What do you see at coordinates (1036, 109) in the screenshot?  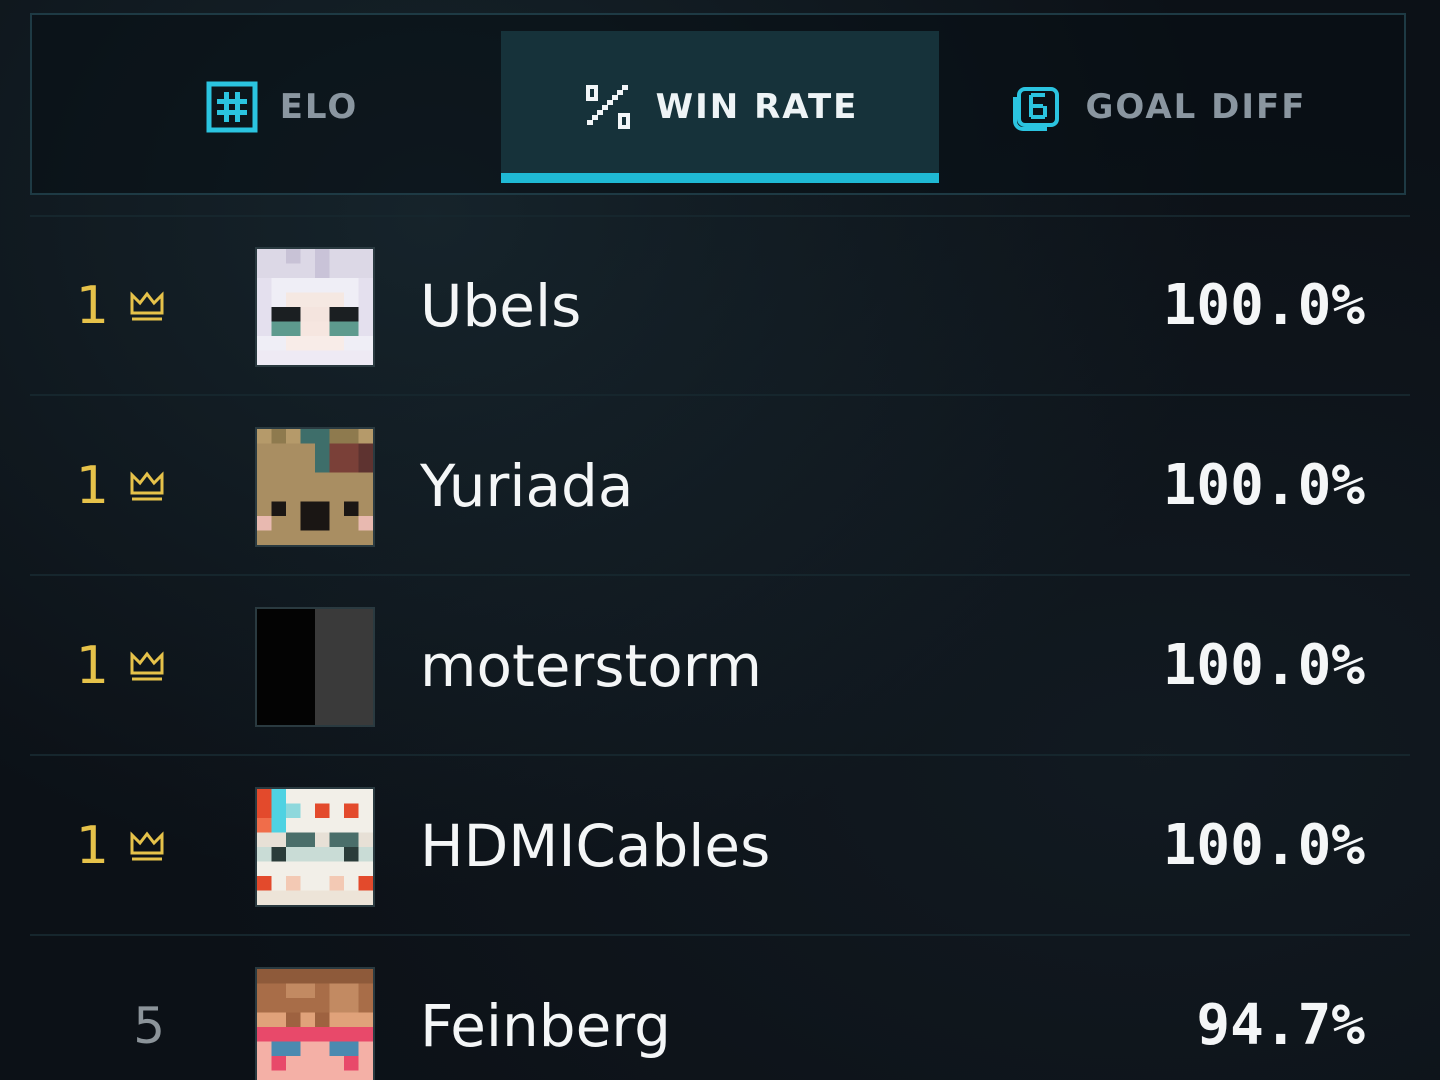 I see `goal-diff-icon` at bounding box center [1036, 109].